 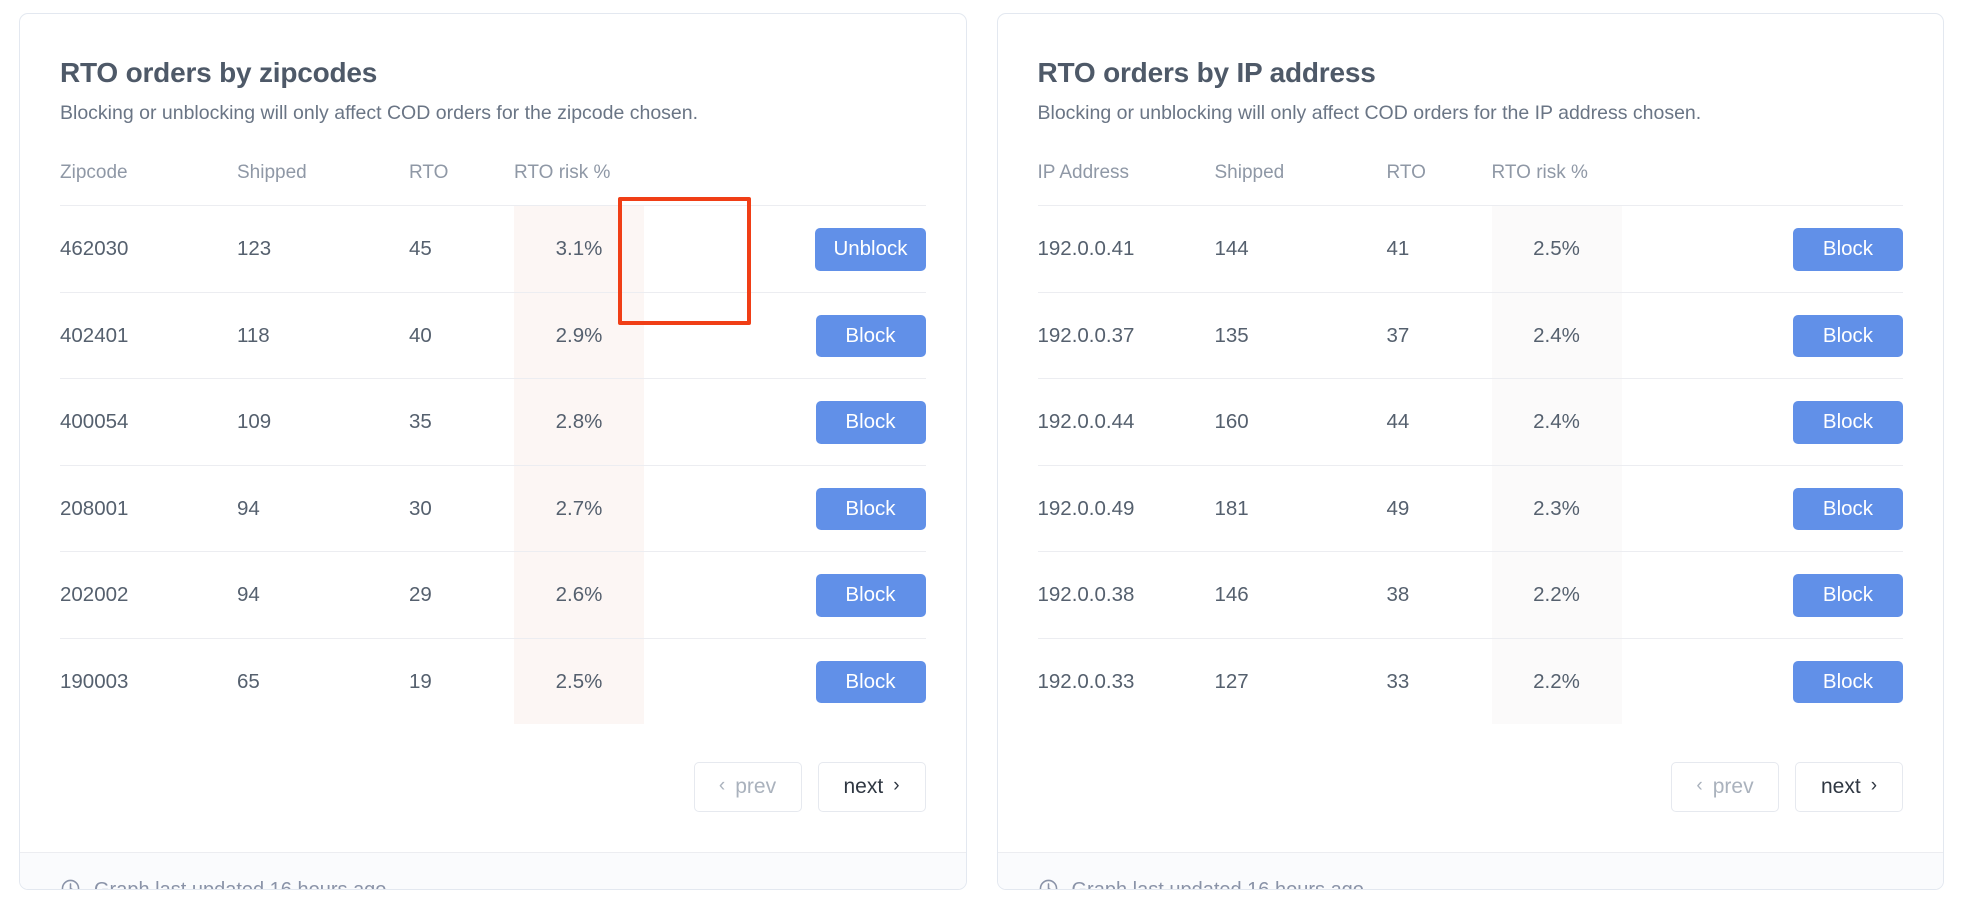 I want to click on cell-ip-address: 192.0.0.49, so click(x=1126, y=508).